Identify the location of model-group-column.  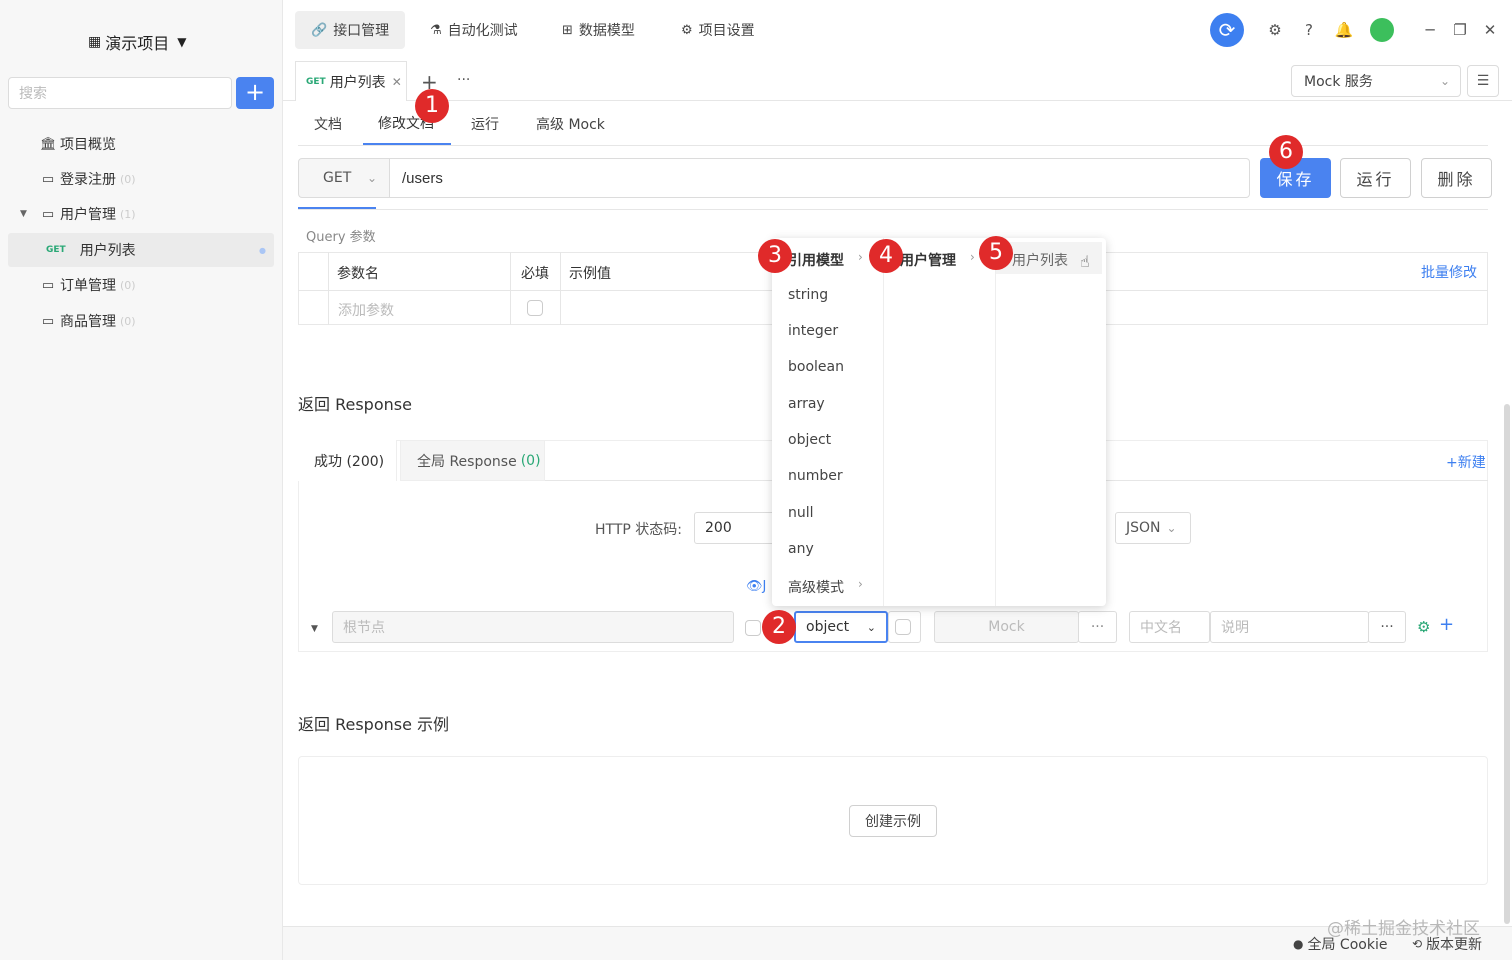
(940, 422).